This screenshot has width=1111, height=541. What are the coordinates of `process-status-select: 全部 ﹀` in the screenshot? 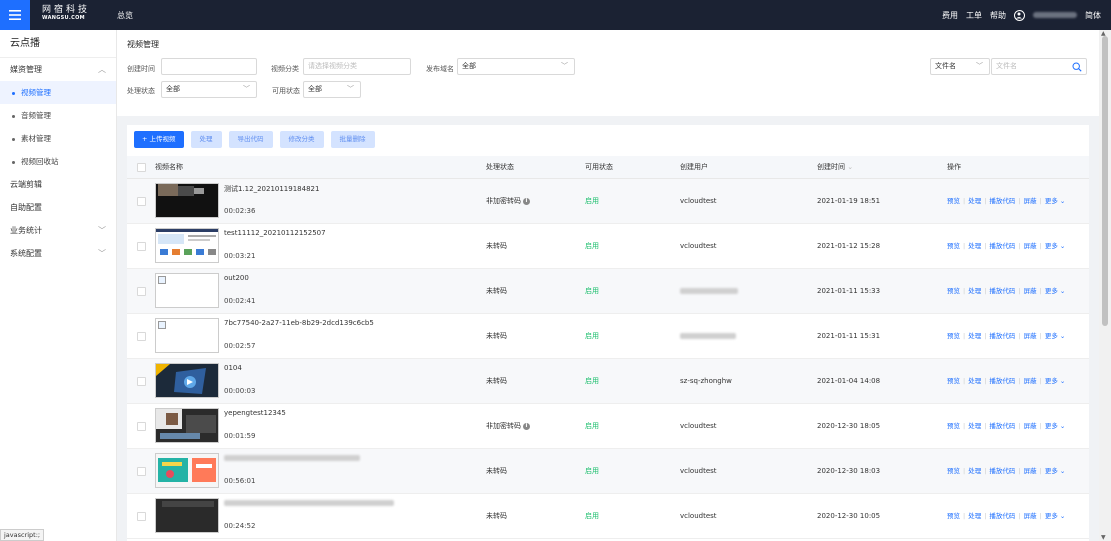 It's located at (209, 89).